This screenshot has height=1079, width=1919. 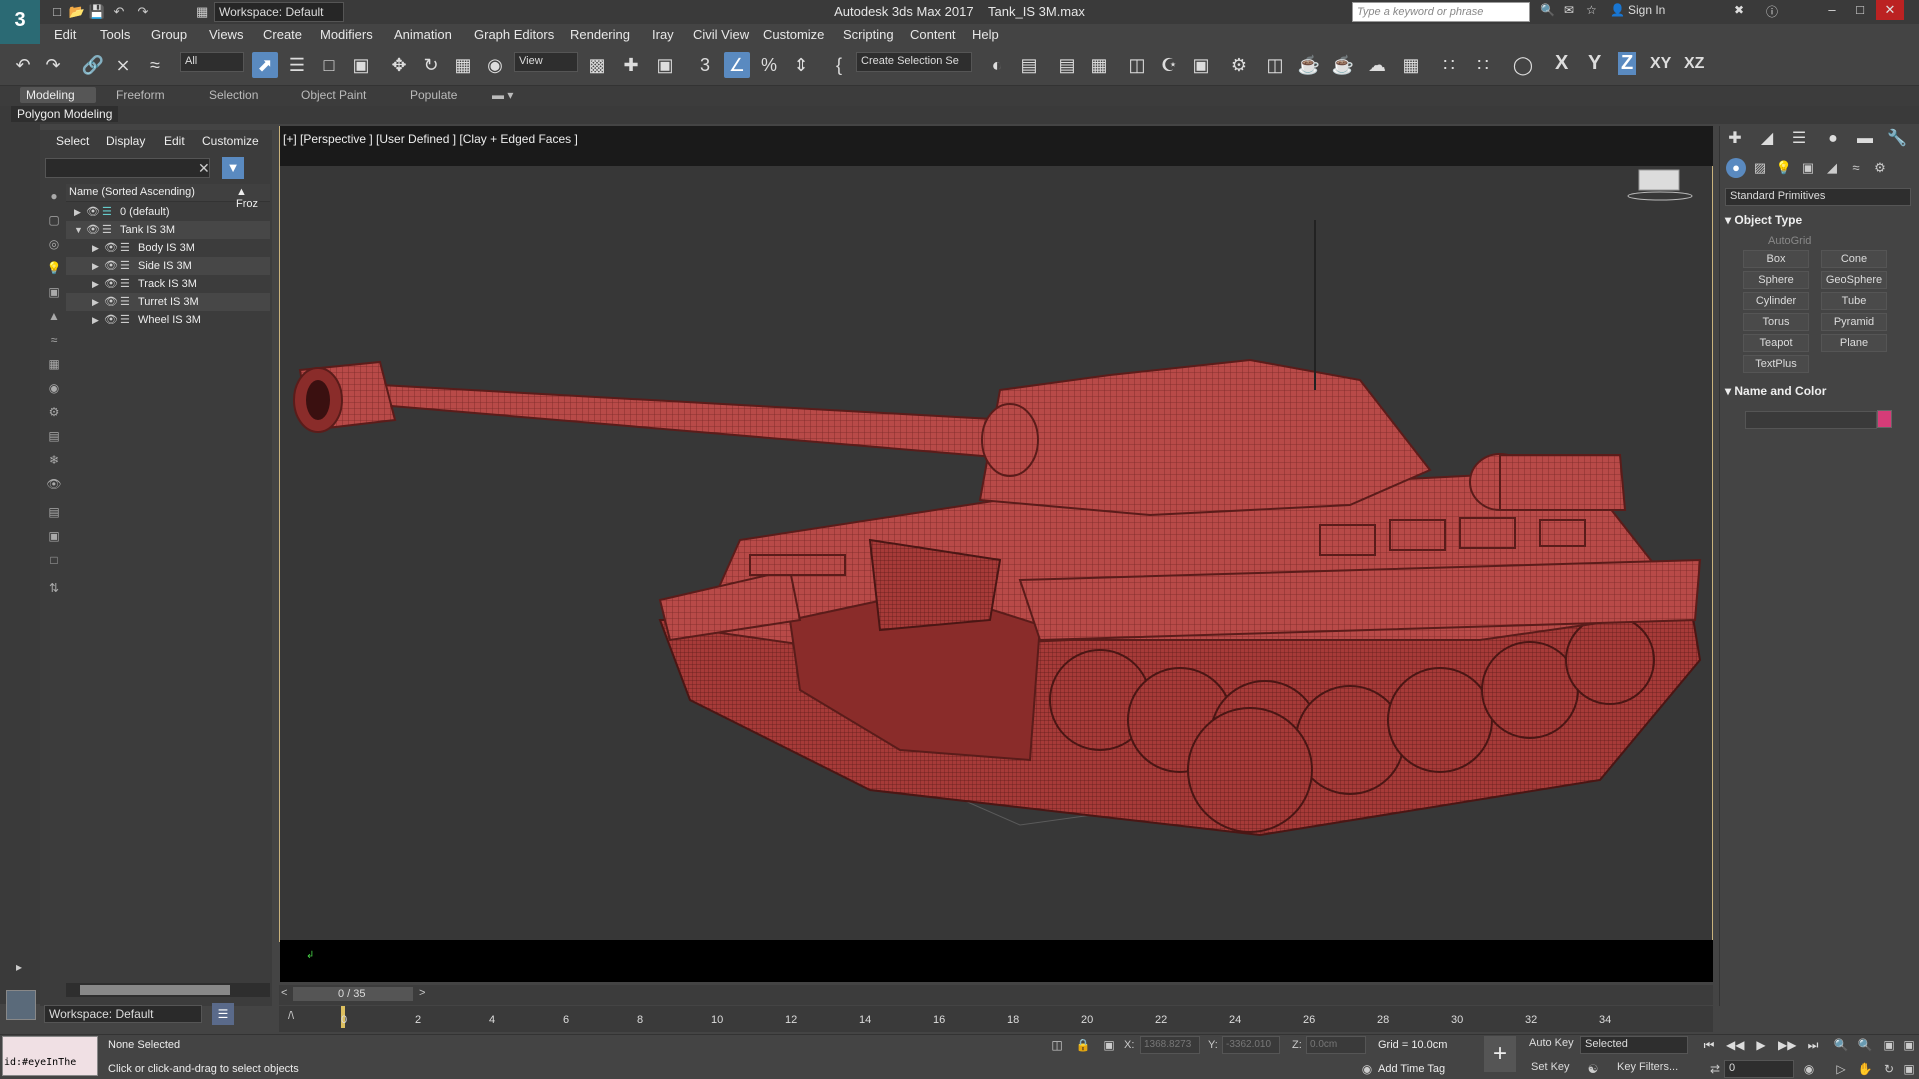 What do you see at coordinates (600, 34) in the screenshot?
I see `menu-rendering: Rendering` at bounding box center [600, 34].